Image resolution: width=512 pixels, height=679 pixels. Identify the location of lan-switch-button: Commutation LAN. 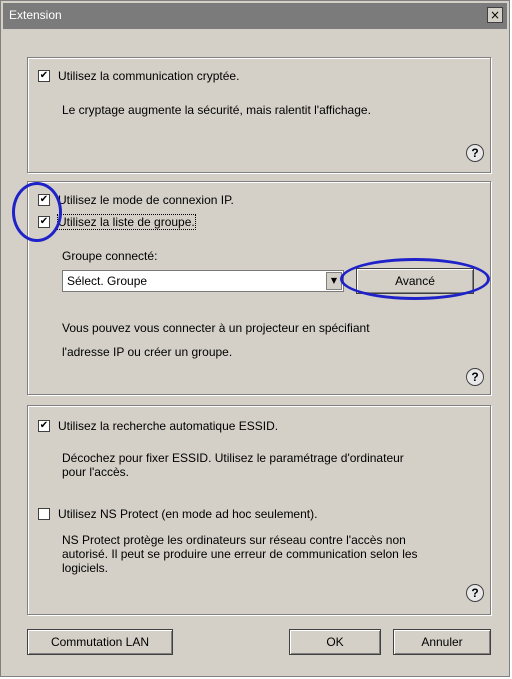
(100, 642).